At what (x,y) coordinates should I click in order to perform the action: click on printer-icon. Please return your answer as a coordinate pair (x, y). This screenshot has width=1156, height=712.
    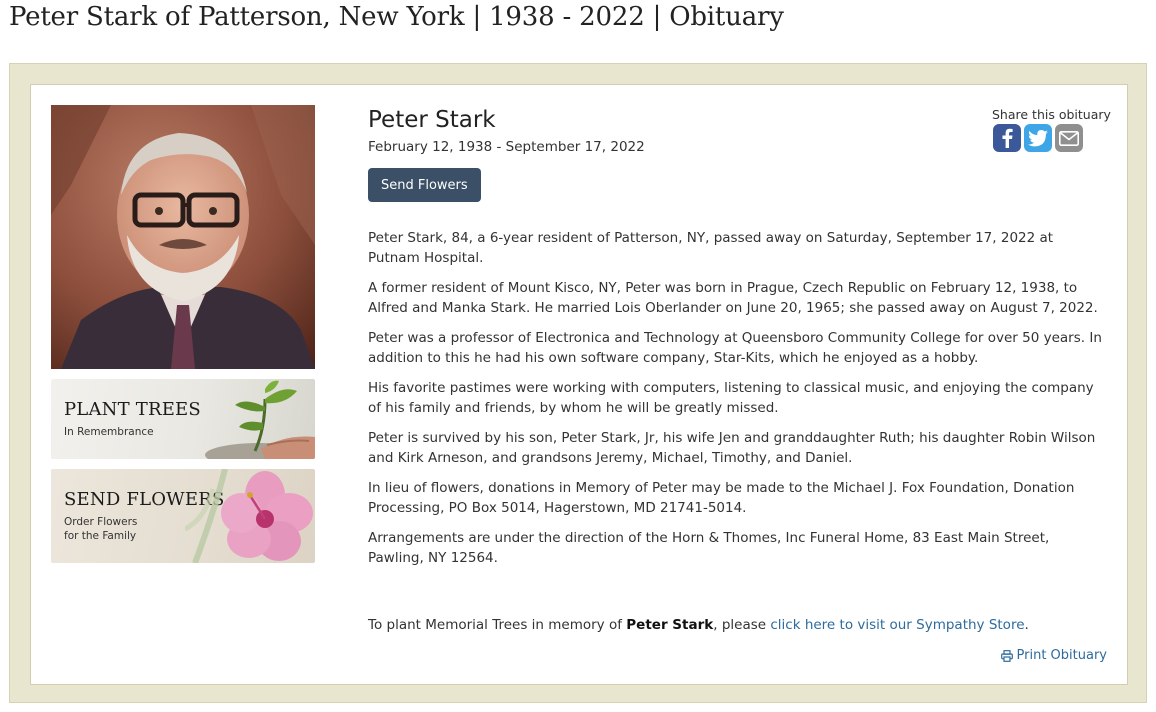
    Looking at the image, I should click on (1006, 655).